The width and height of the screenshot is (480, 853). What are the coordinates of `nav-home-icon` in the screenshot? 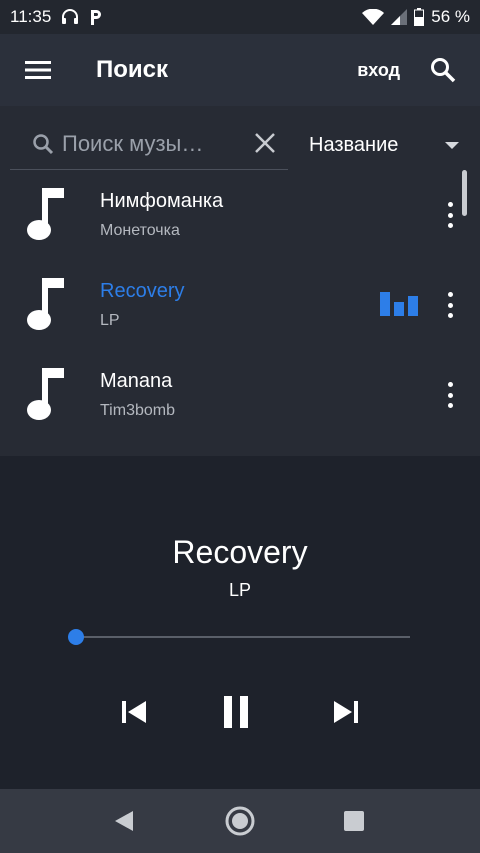 It's located at (240, 821).